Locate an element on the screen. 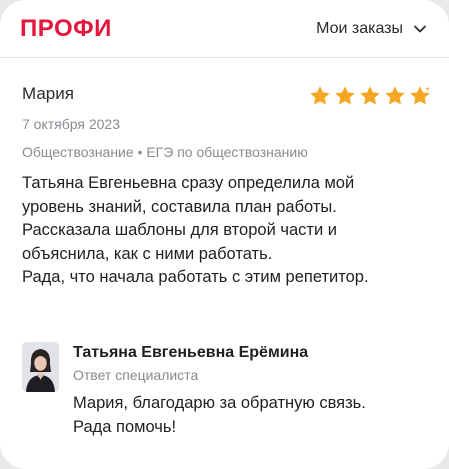  reply-text-line: Мария, благодарю за обратную связь. is located at coordinates (219, 403).